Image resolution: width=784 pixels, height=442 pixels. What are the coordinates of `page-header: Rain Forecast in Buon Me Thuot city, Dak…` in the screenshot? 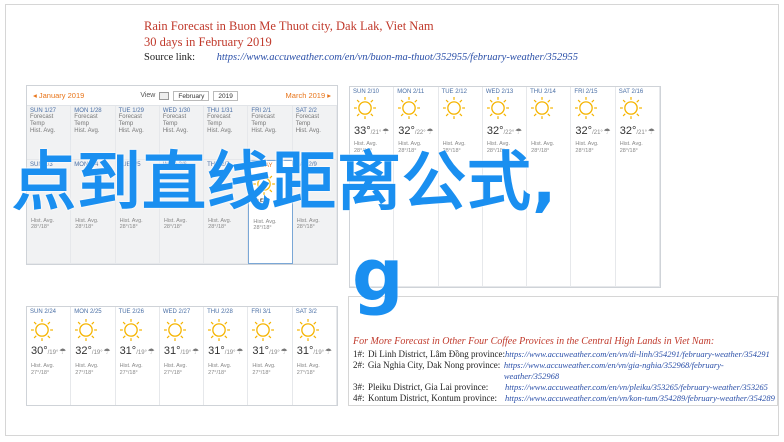 It's located at (361, 42).